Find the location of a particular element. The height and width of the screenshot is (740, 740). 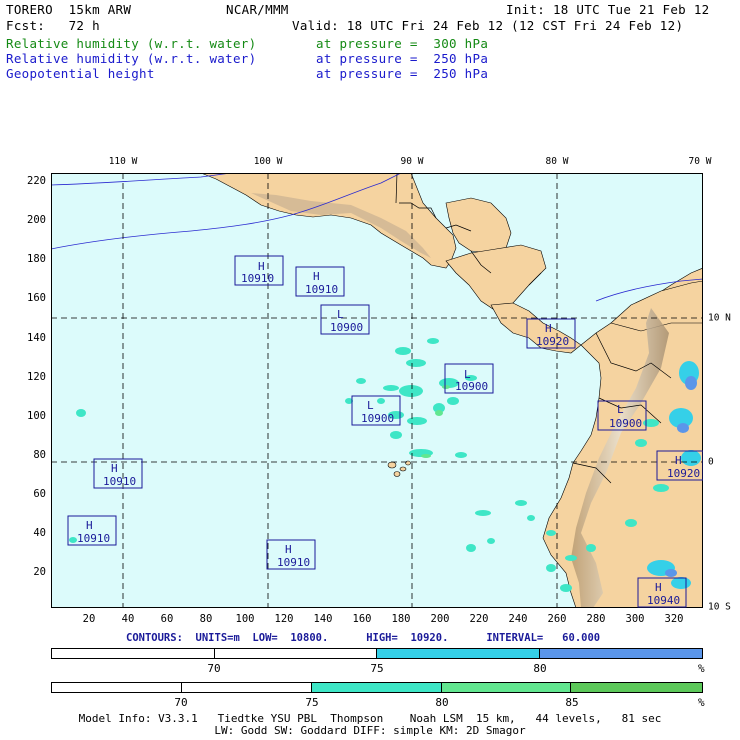

x-tick: 200 is located at coordinates (440, 619).